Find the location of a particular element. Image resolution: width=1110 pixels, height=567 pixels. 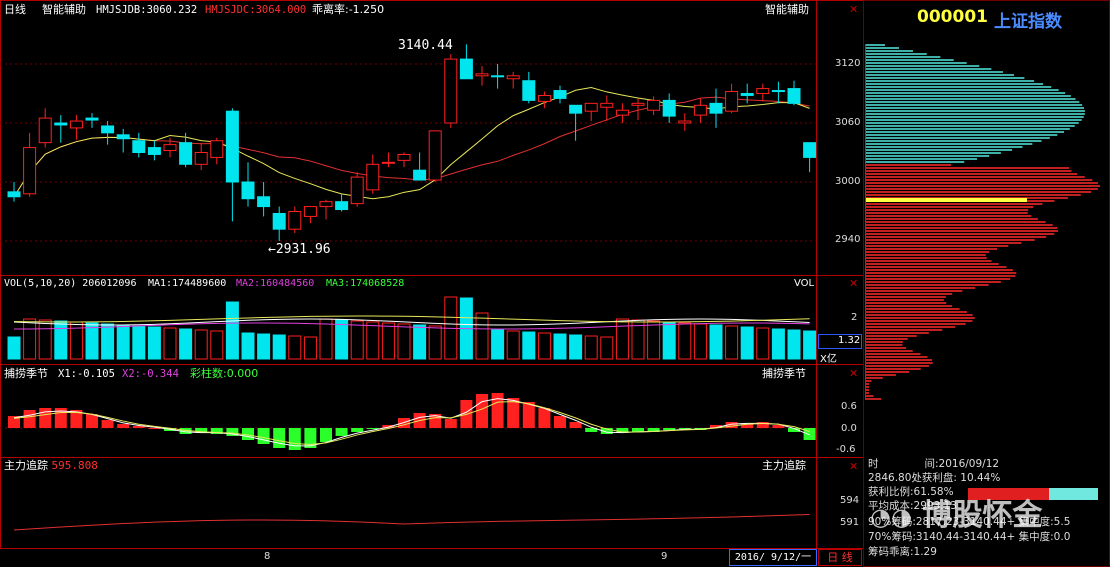

tracking-line is located at coordinates (411, 522).